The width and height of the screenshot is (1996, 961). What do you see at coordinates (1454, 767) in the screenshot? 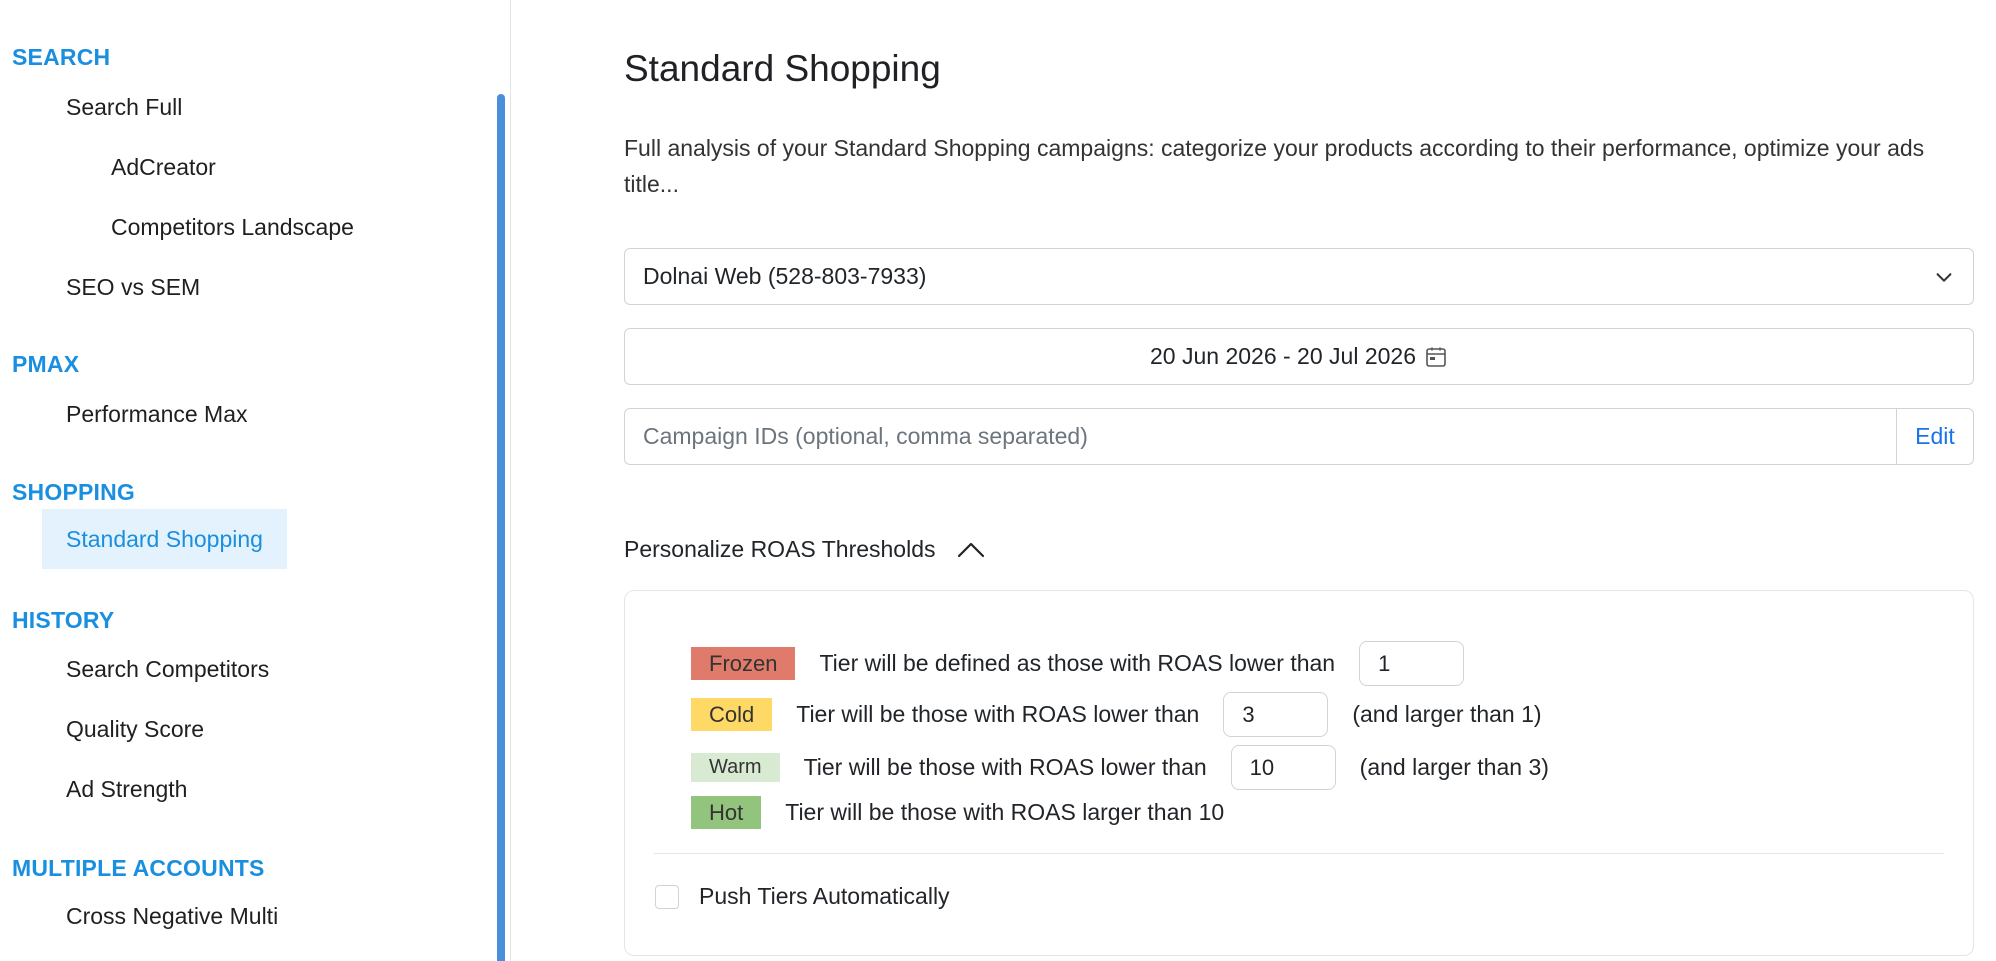
I see `tier-suffix-warm: (and larger than 3)` at bounding box center [1454, 767].